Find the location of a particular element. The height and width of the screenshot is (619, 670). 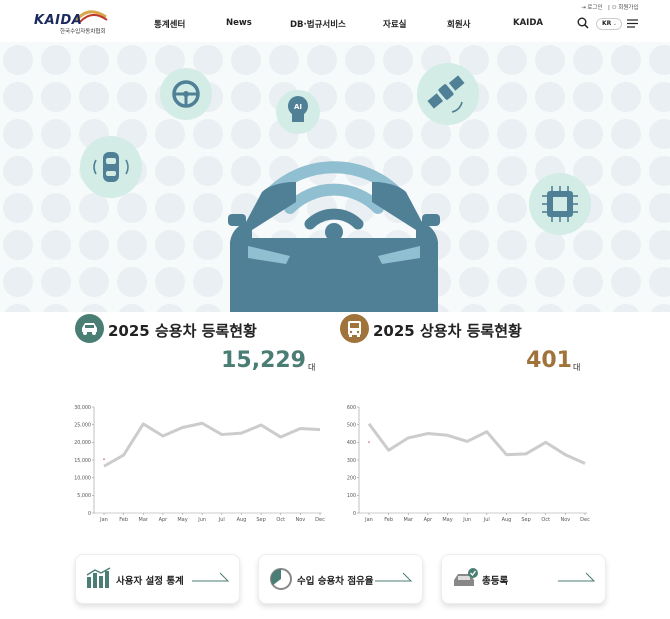

chevron-down-icon: ⌄ is located at coordinates (614, 24).